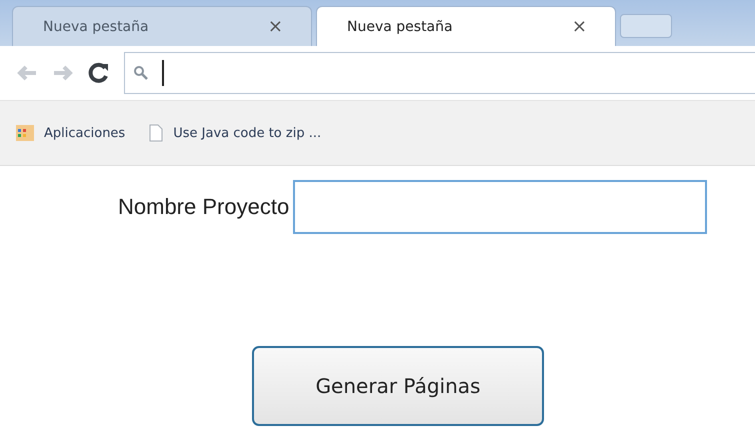  I want to click on apps-grid-icon, so click(25, 133).